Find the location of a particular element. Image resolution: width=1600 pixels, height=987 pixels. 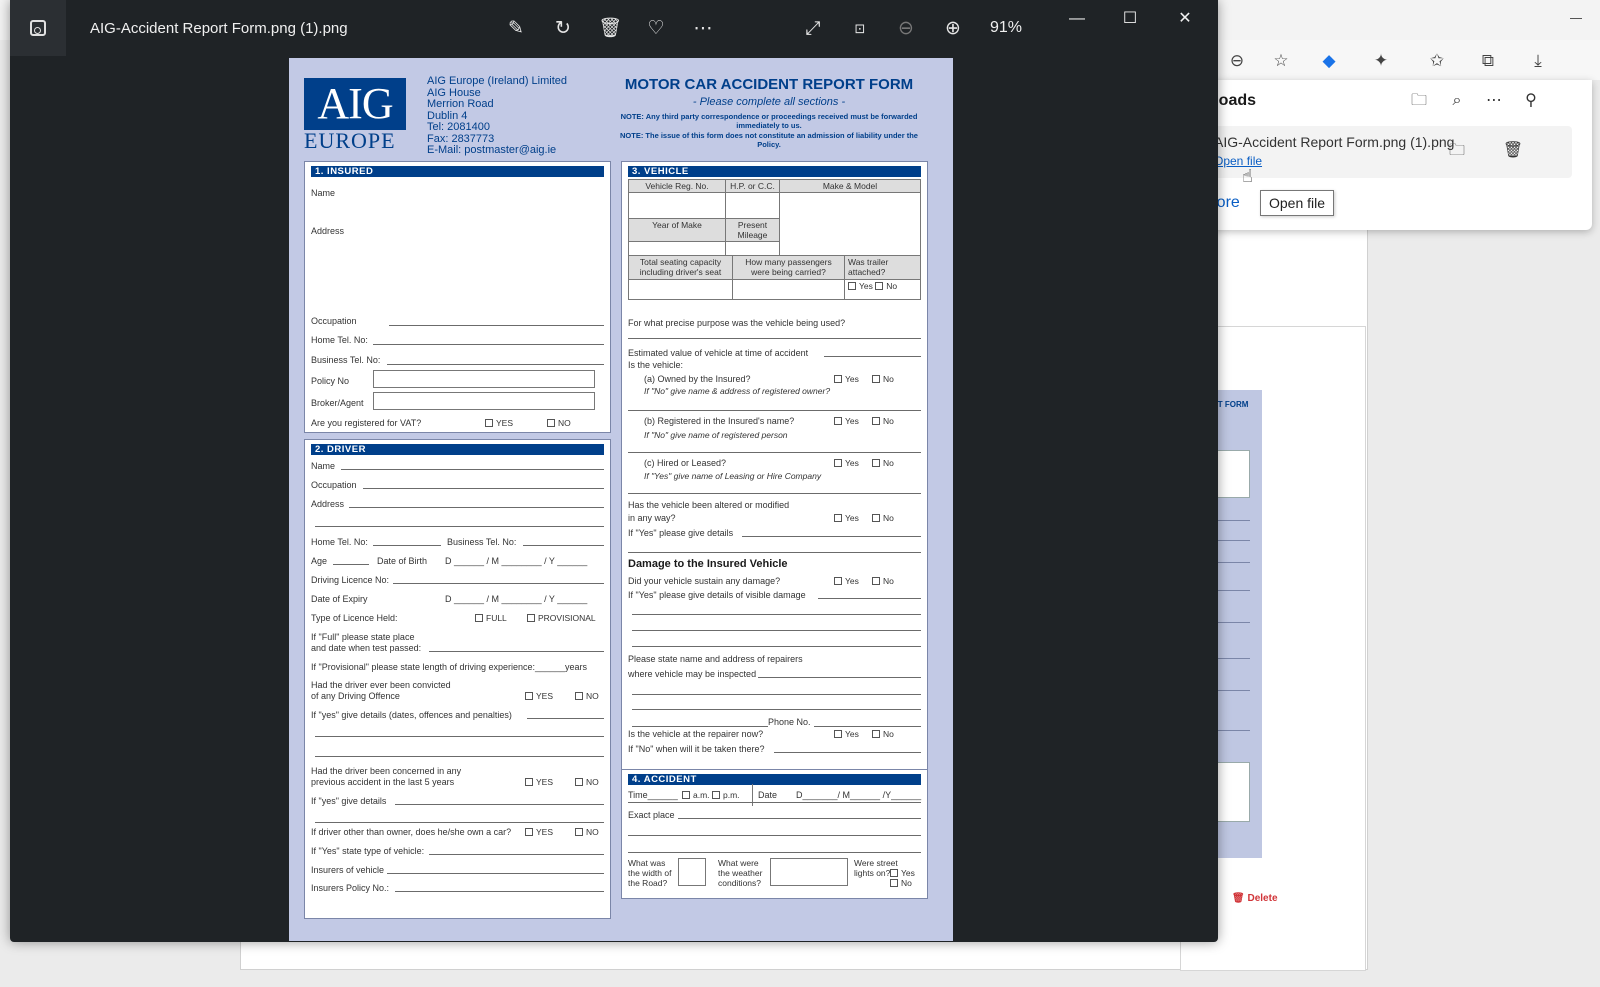

fullscreen-icon: ⤢ is located at coordinates (813, 29).